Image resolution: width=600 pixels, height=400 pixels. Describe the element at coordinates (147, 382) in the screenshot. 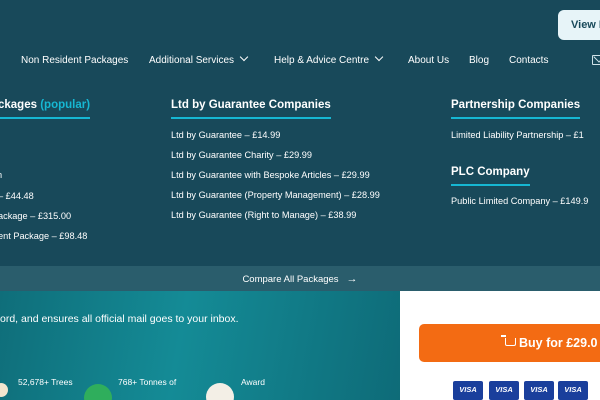

I see `tonnes-badge: 768+ Tonnes of` at that location.